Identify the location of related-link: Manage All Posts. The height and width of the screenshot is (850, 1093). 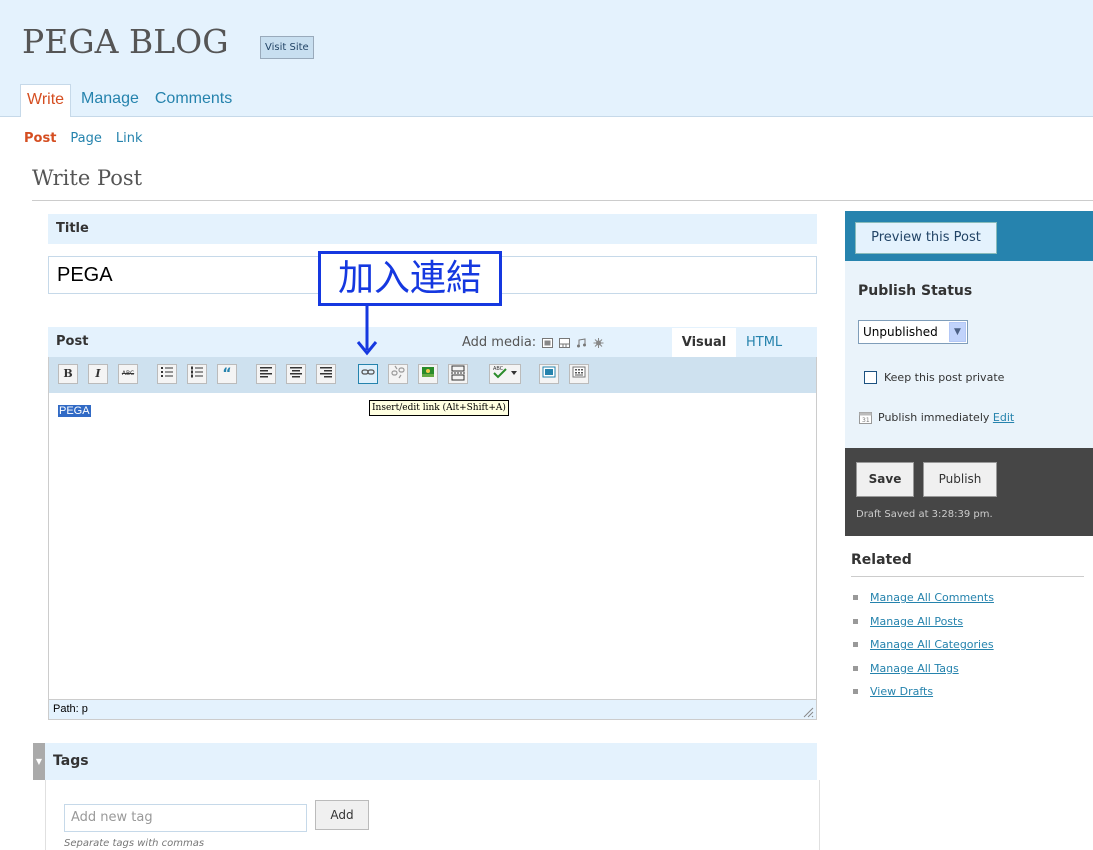
(916, 621).